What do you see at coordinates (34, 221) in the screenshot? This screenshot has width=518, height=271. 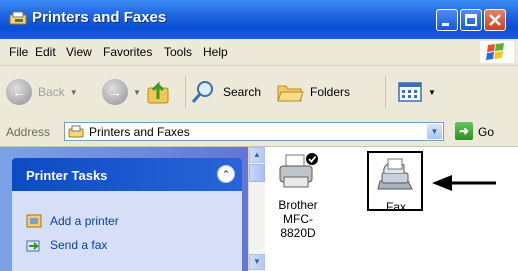 I see `add-printer-icon` at bounding box center [34, 221].